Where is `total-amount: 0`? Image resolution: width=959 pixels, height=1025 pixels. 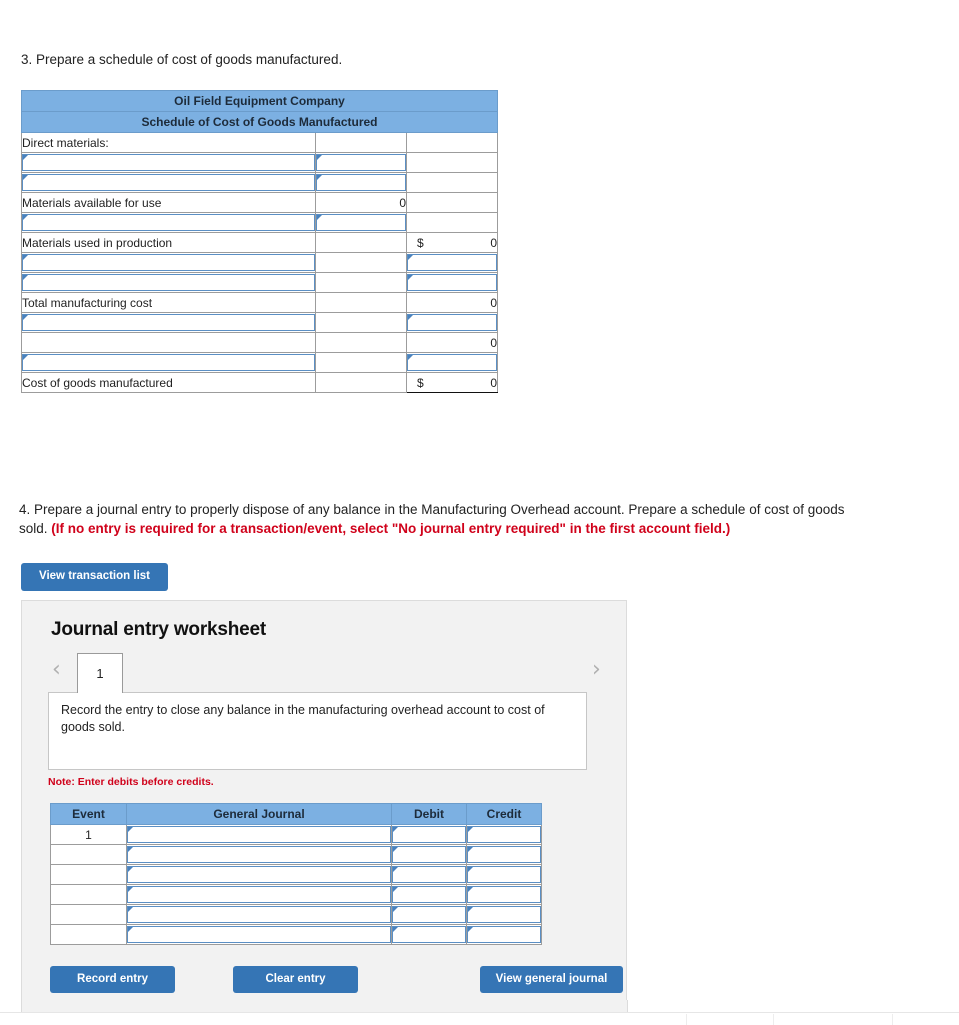 total-amount: 0 is located at coordinates (494, 382).